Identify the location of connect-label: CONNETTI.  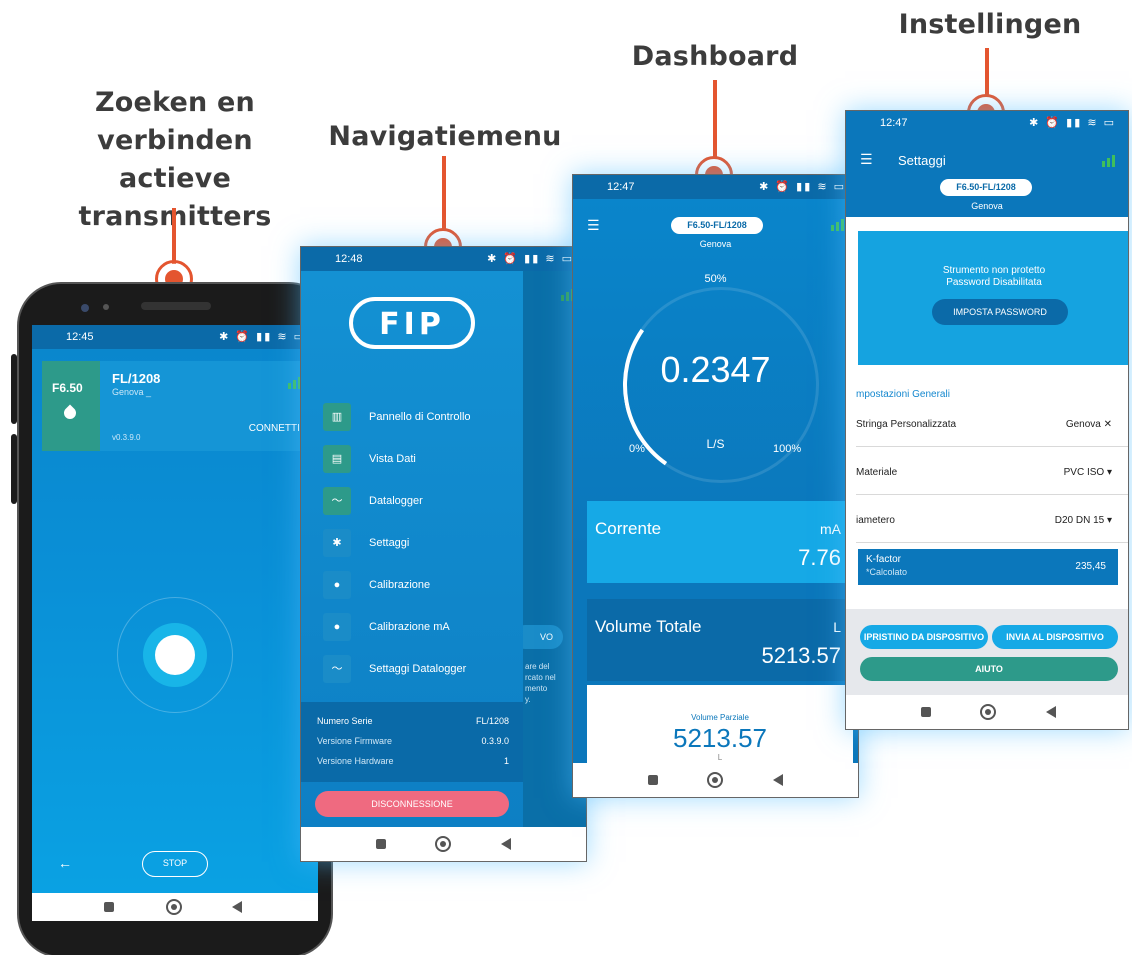
(274, 428).